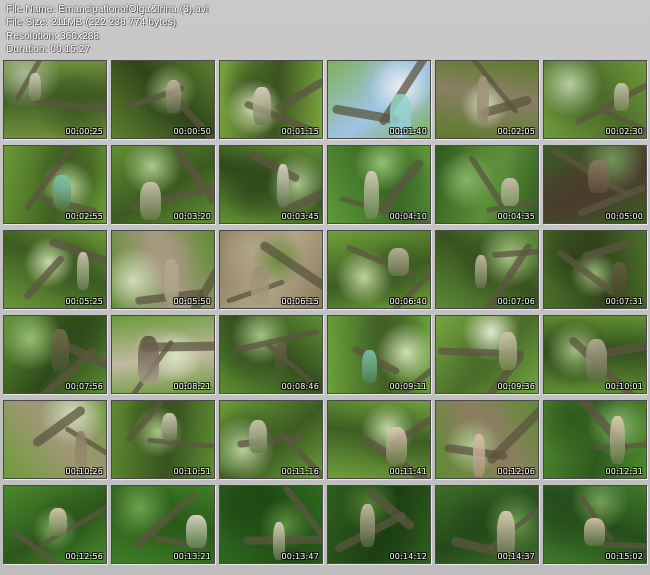 The image size is (650, 575). Describe the element at coordinates (300, 556) in the screenshot. I see `timestamp-label: 00:13:47` at that location.